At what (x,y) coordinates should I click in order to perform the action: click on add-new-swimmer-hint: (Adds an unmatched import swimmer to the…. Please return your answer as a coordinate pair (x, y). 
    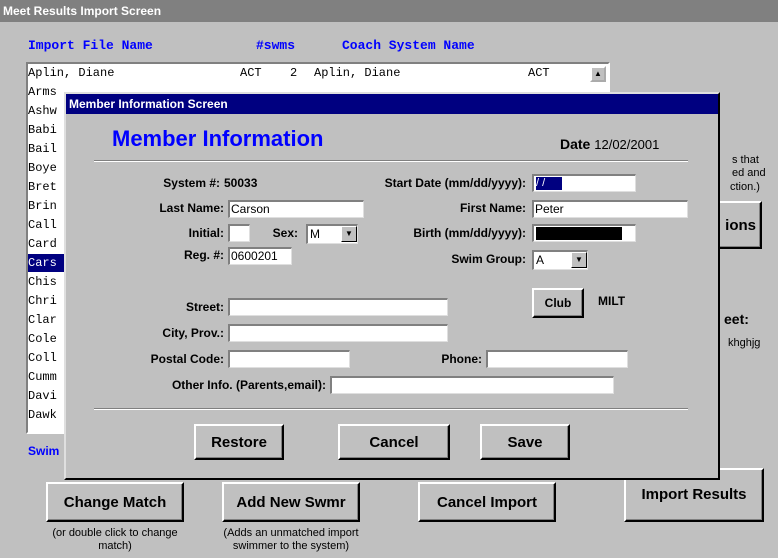
    Looking at the image, I should click on (291, 539).